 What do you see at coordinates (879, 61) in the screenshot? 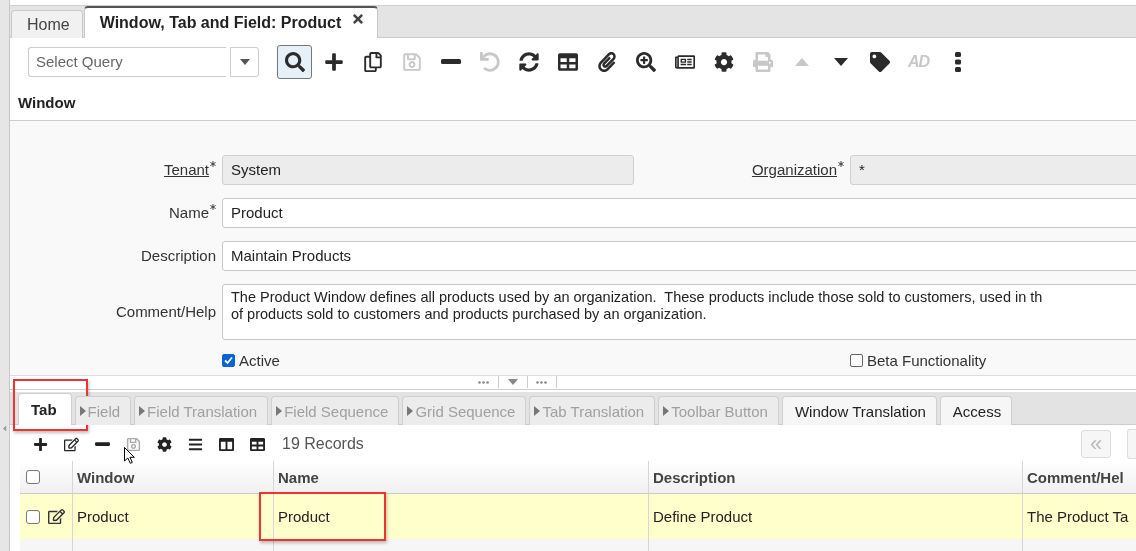
I see `tag-icon` at bounding box center [879, 61].